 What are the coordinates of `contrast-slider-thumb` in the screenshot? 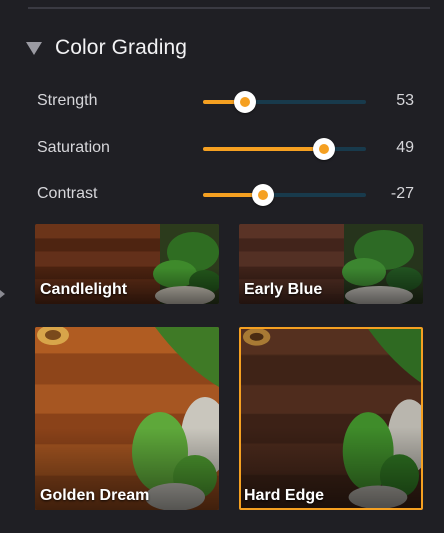 It's located at (263, 195).